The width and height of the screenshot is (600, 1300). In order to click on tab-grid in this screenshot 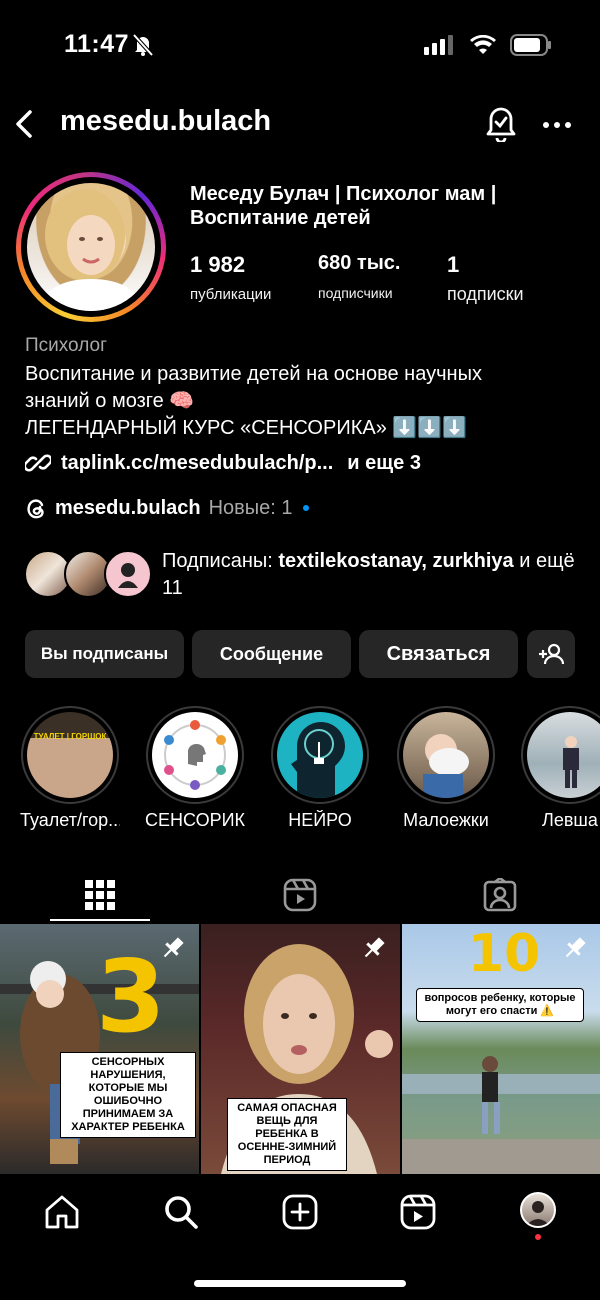, I will do `click(100, 895)`.